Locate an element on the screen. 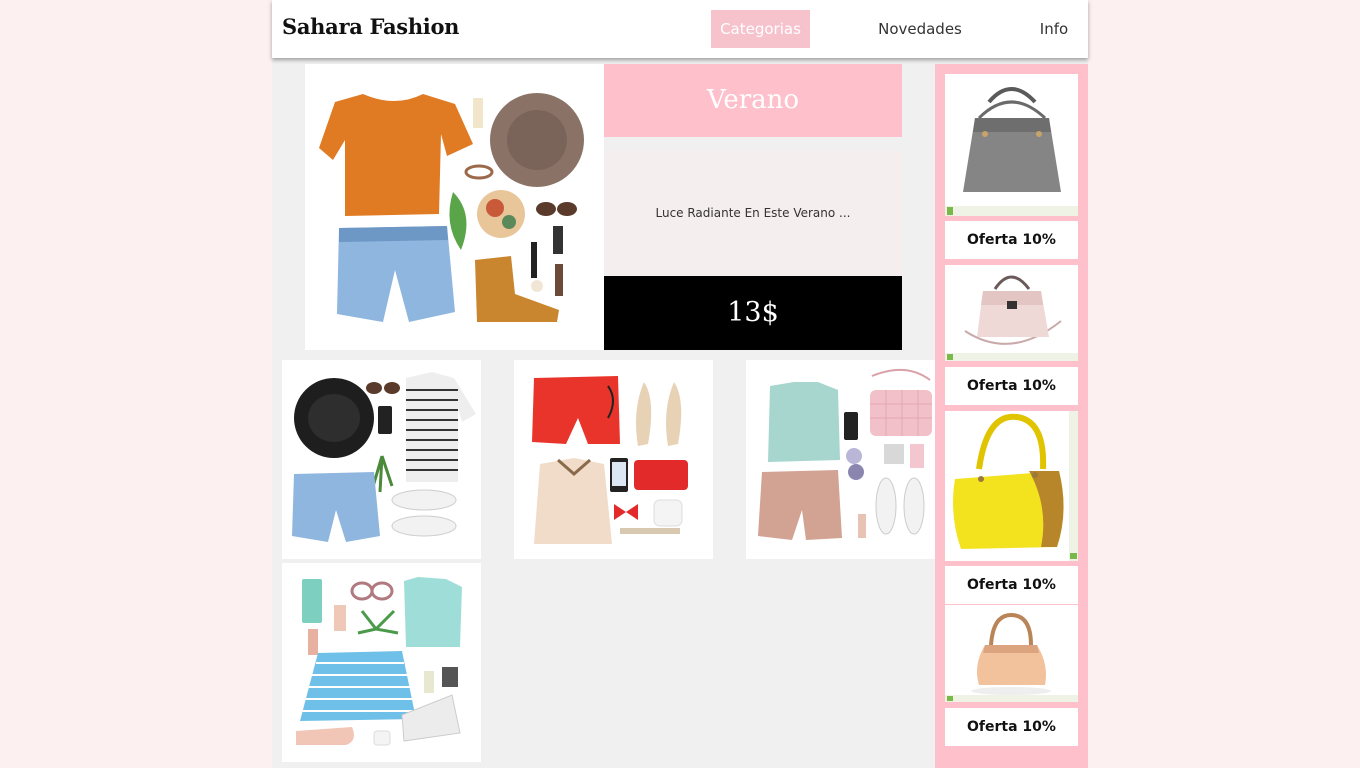  bag-image-pink is located at coordinates (1011, 313).